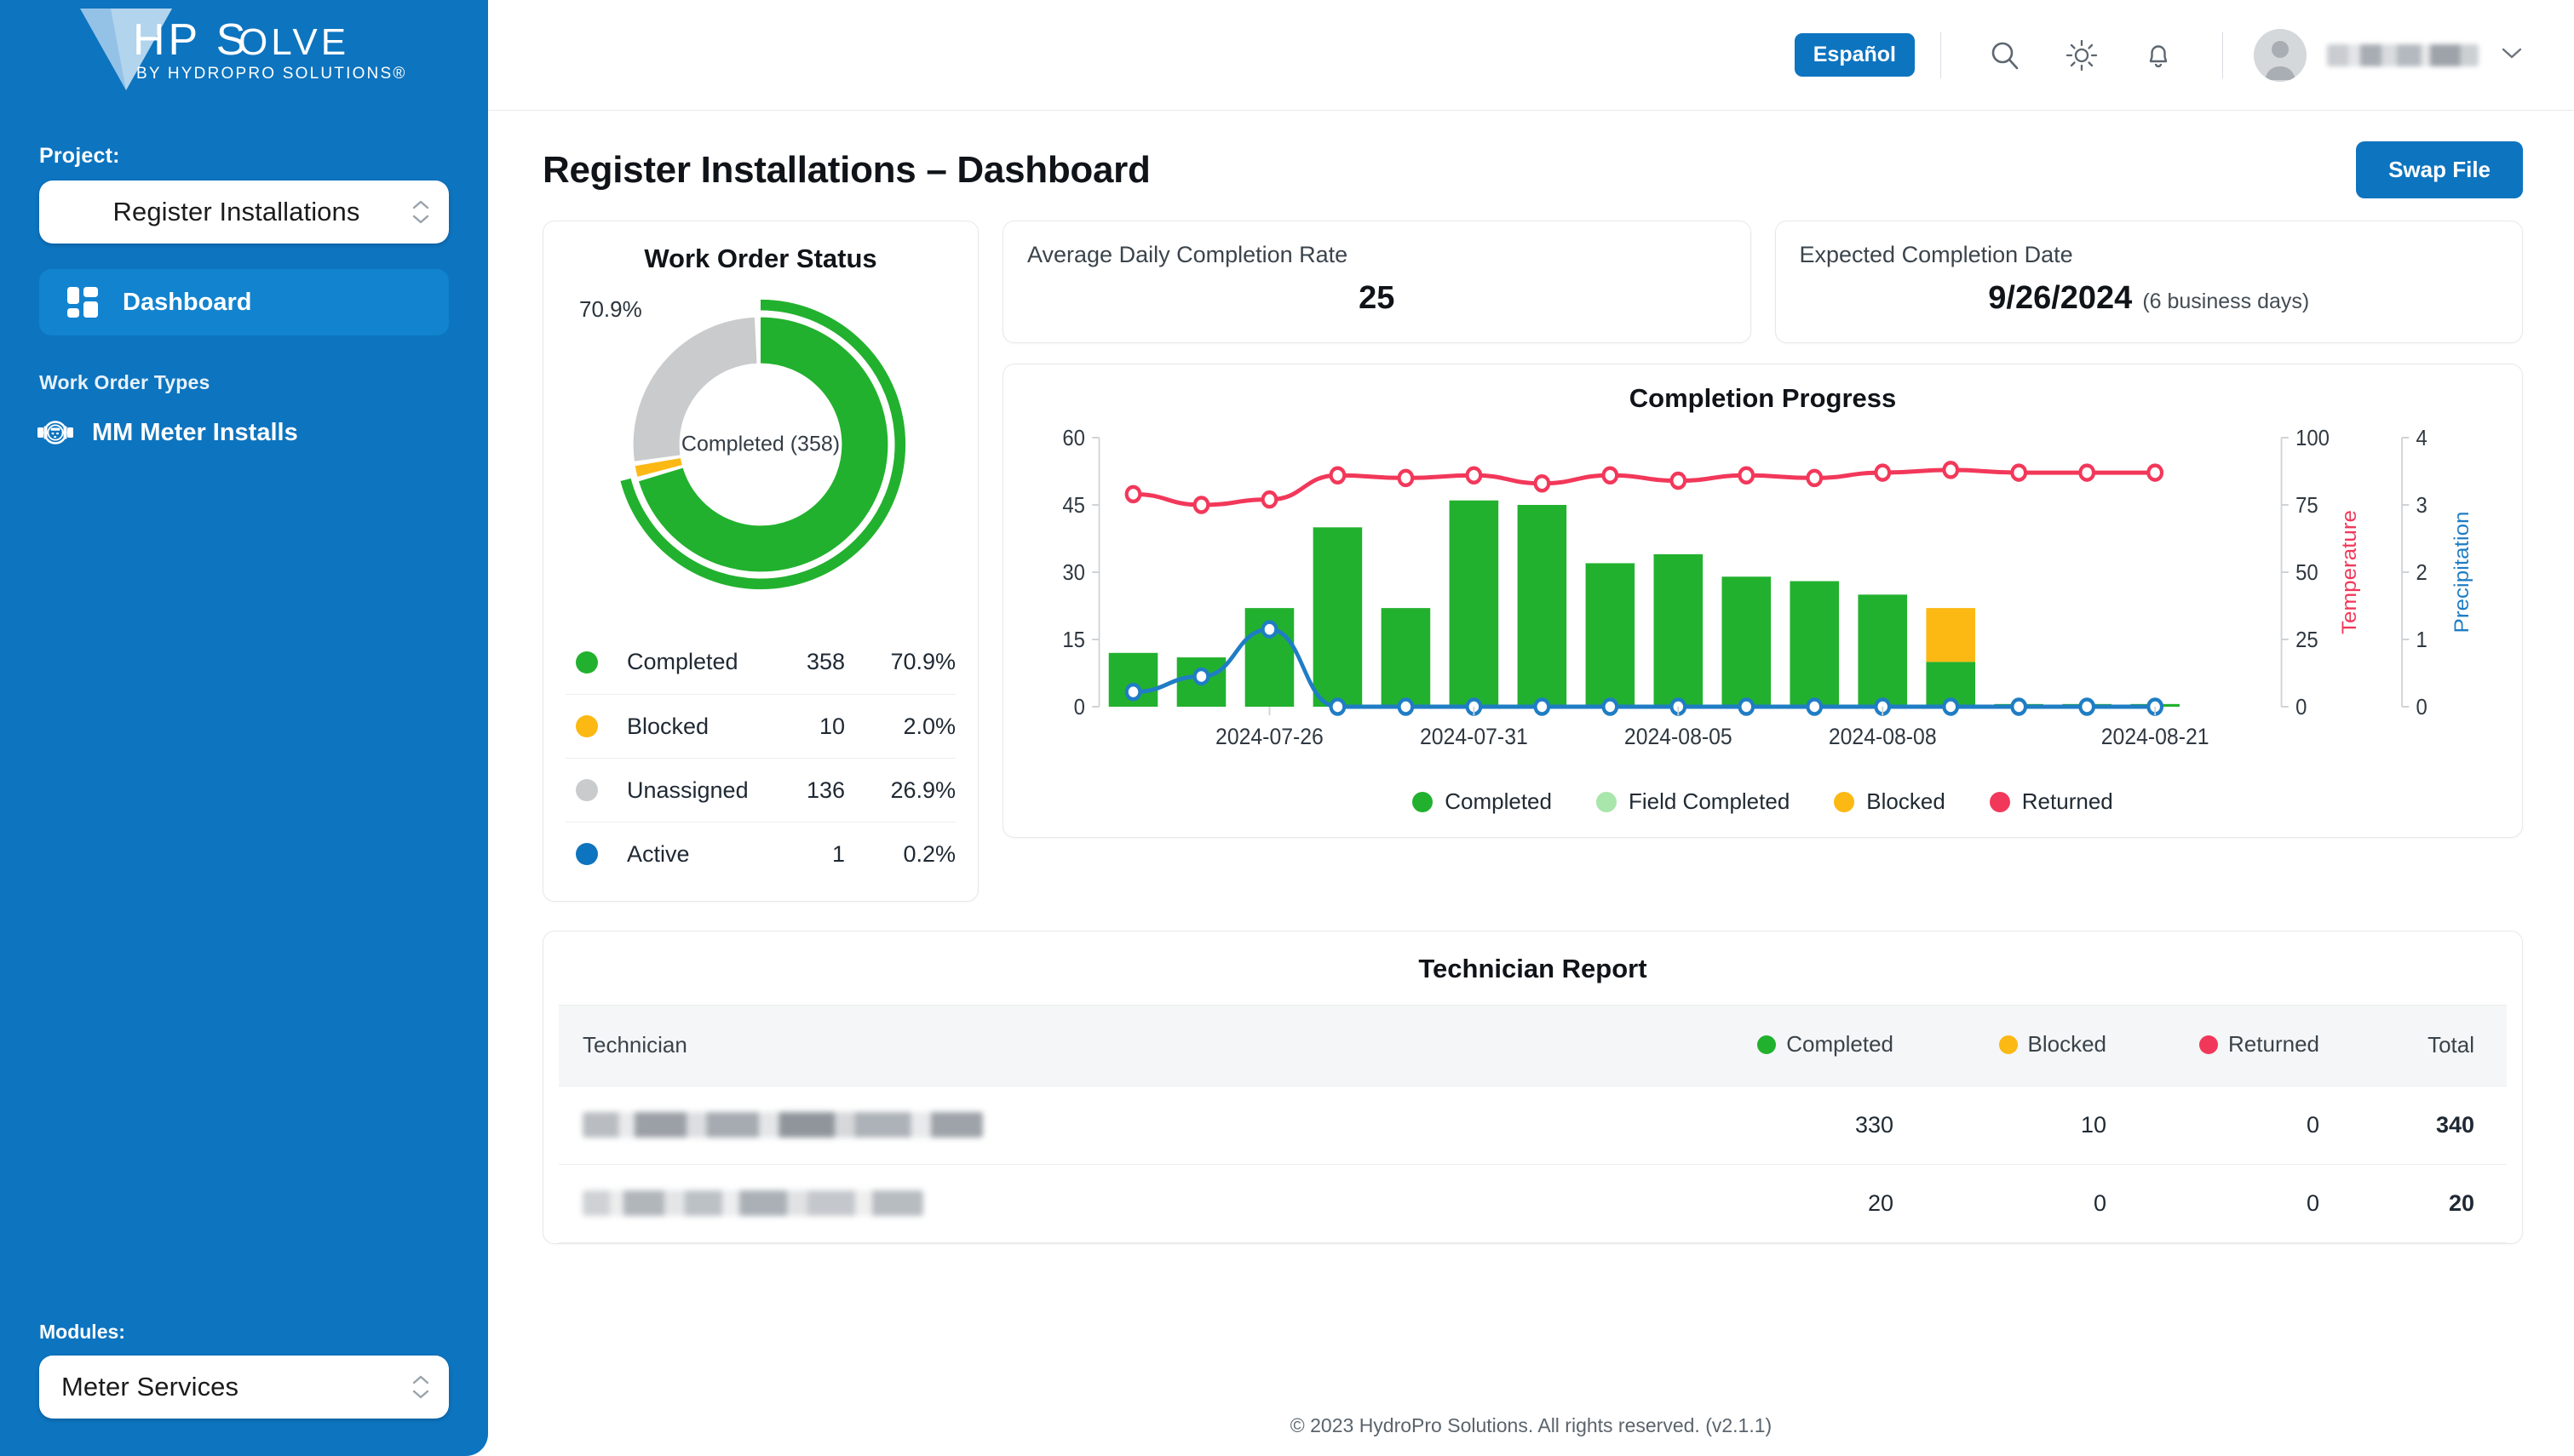  What do you see at coordinates (187, 302) in the screenshot?
I see `sidebar-item-label: Dashboard` at bounding box center [187, 302].